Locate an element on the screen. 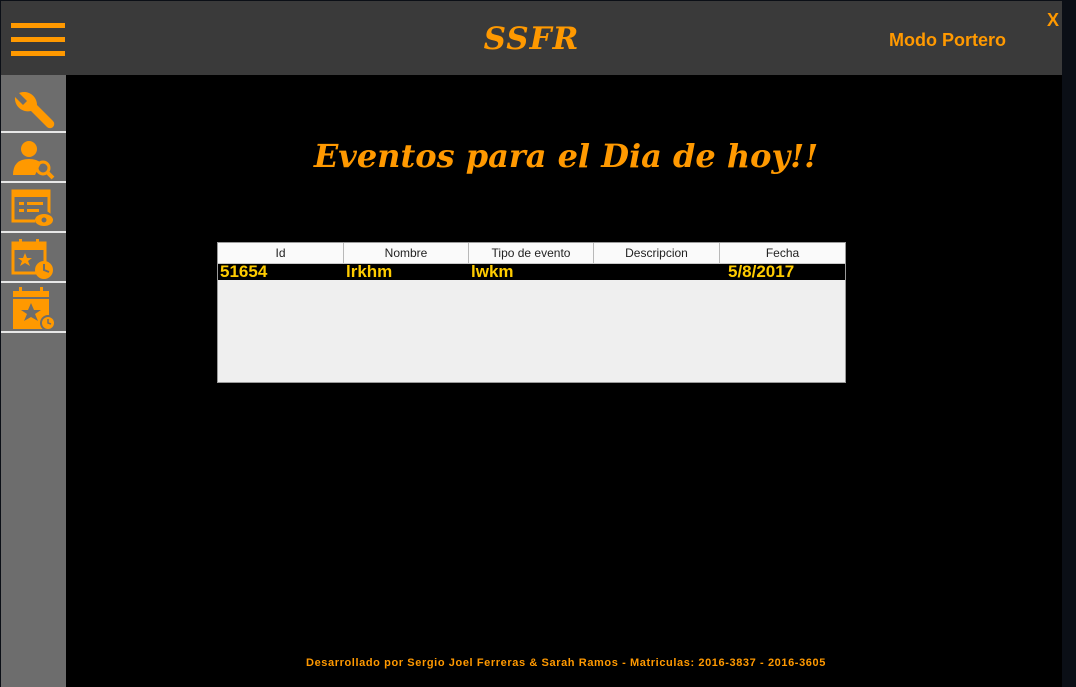 The width and height of the screenshot is (1076, 687). sidebar-item-user-search is located at coordinates (33, 158).